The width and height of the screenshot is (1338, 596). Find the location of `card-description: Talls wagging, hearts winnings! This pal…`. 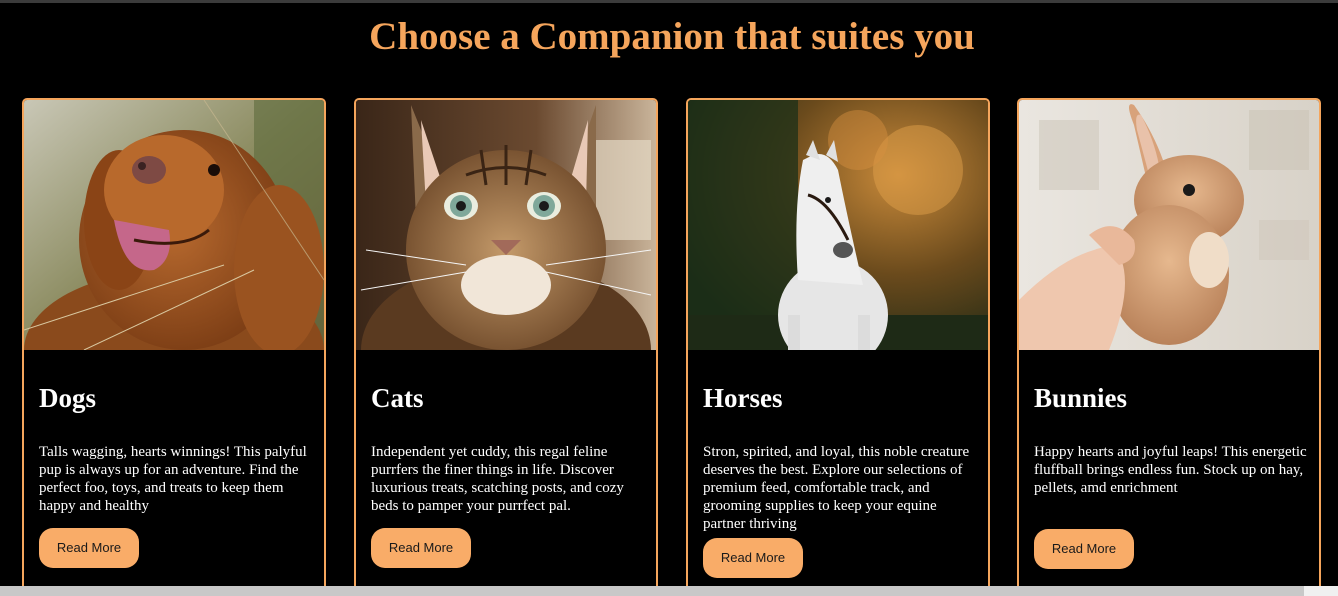

card-description: Talls wagging, hearts winnings! This pal… is located at coordinates (173, 479).